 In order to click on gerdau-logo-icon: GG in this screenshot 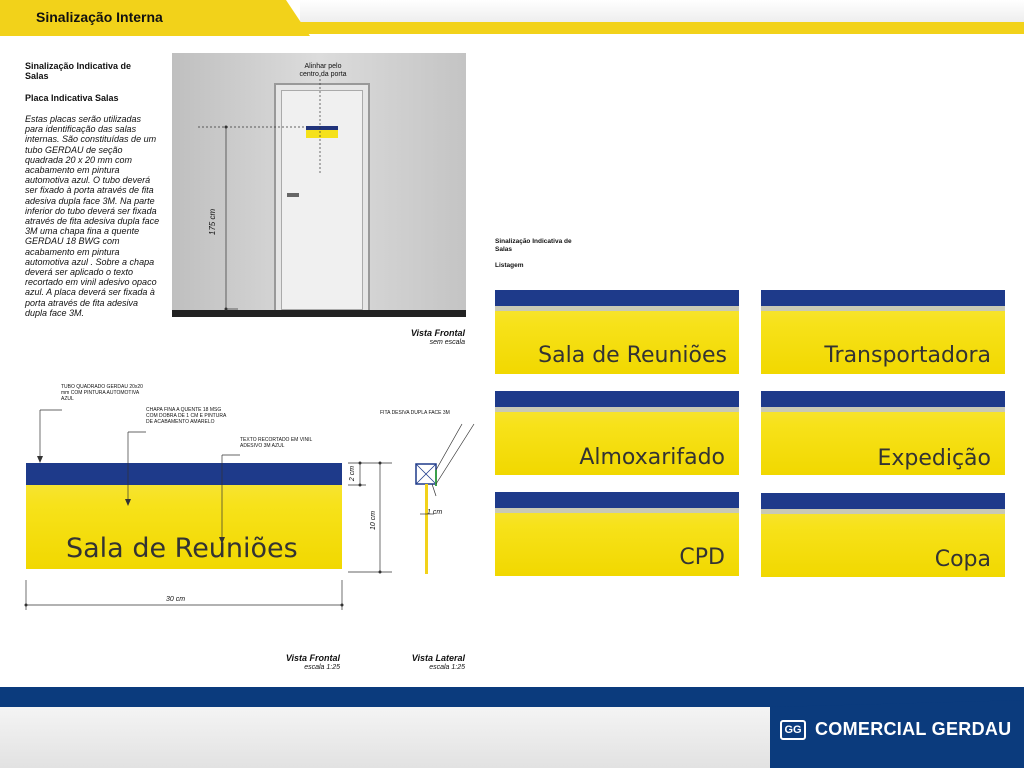, I will do `click(793, 730)`.